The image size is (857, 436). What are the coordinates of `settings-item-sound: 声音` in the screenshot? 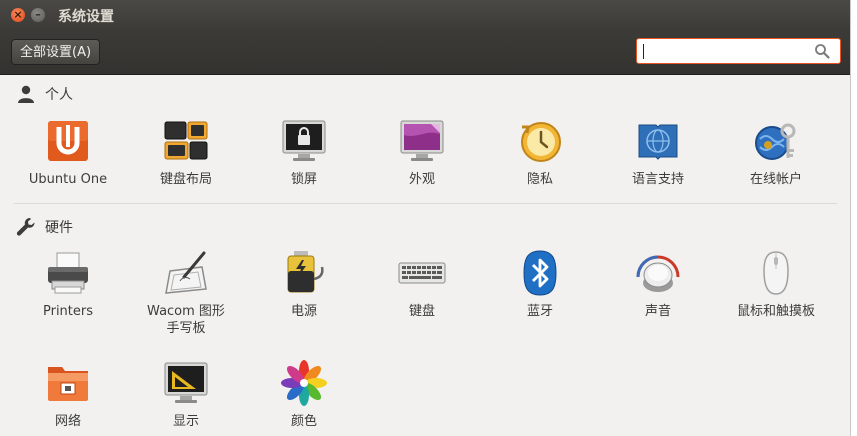 It's located at (658, 284).